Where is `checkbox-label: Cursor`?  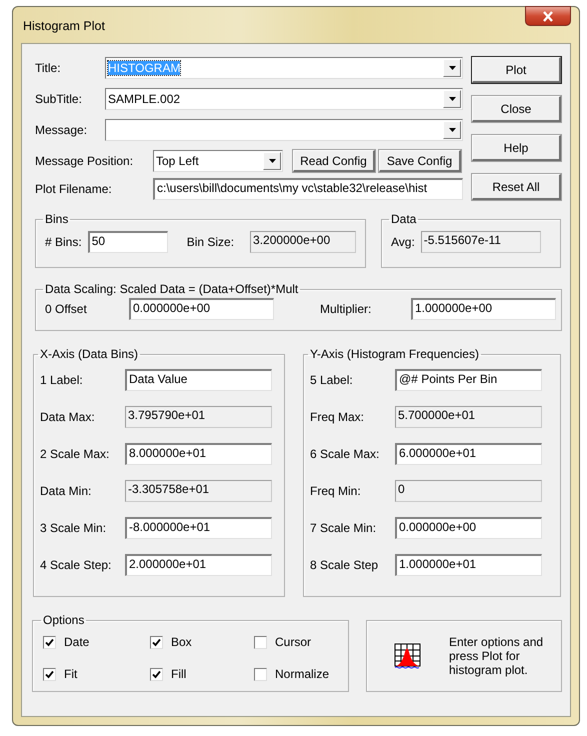 checkbox-label: Cursor is located at coordinates (293, 642).